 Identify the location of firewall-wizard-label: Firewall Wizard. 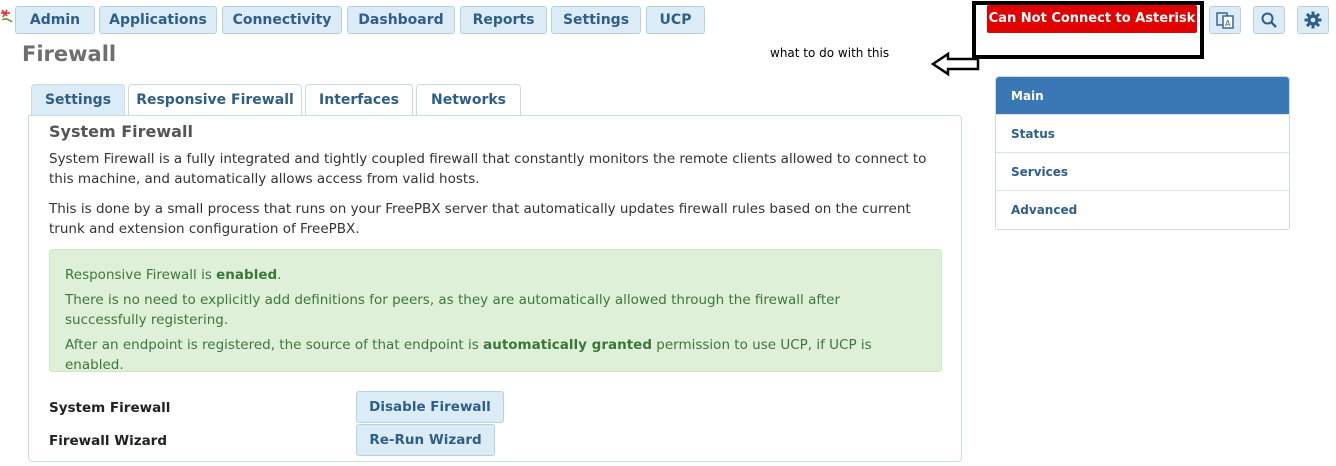
(108, 441).